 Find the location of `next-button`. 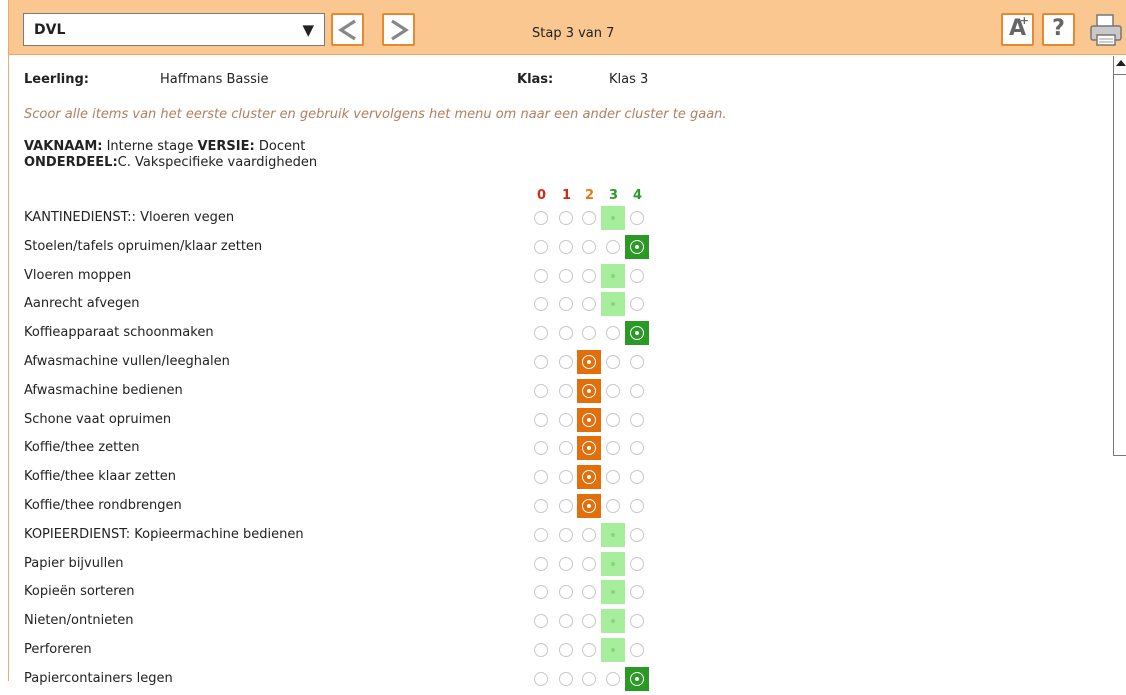

next-button is located at coordinates (398, 29).